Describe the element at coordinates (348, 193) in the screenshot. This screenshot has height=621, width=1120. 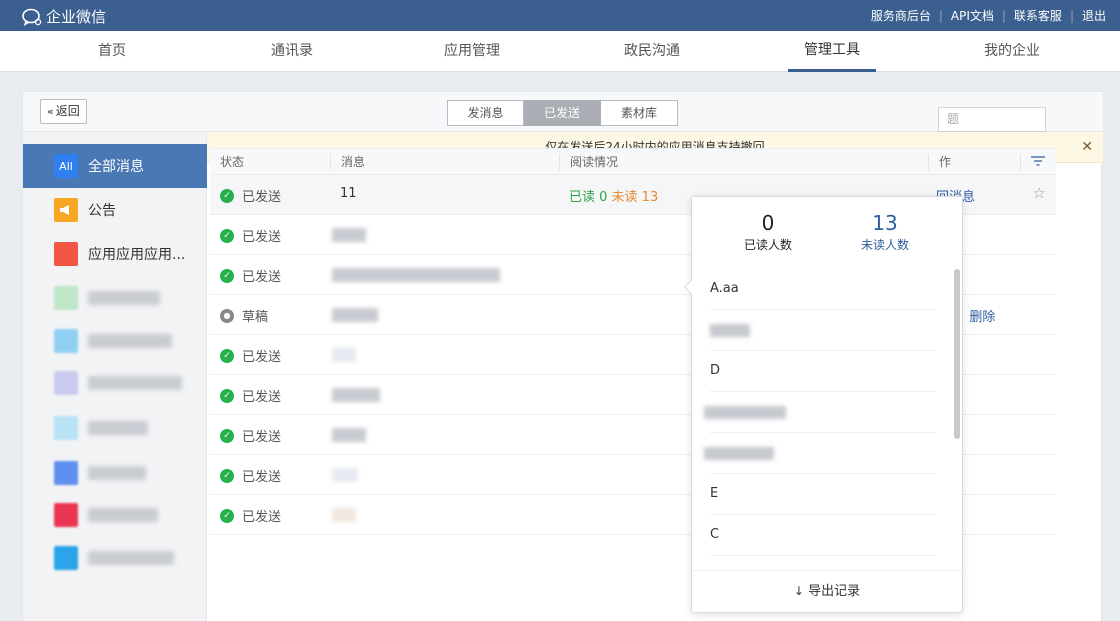
I see `message-cell: 11` at that location.